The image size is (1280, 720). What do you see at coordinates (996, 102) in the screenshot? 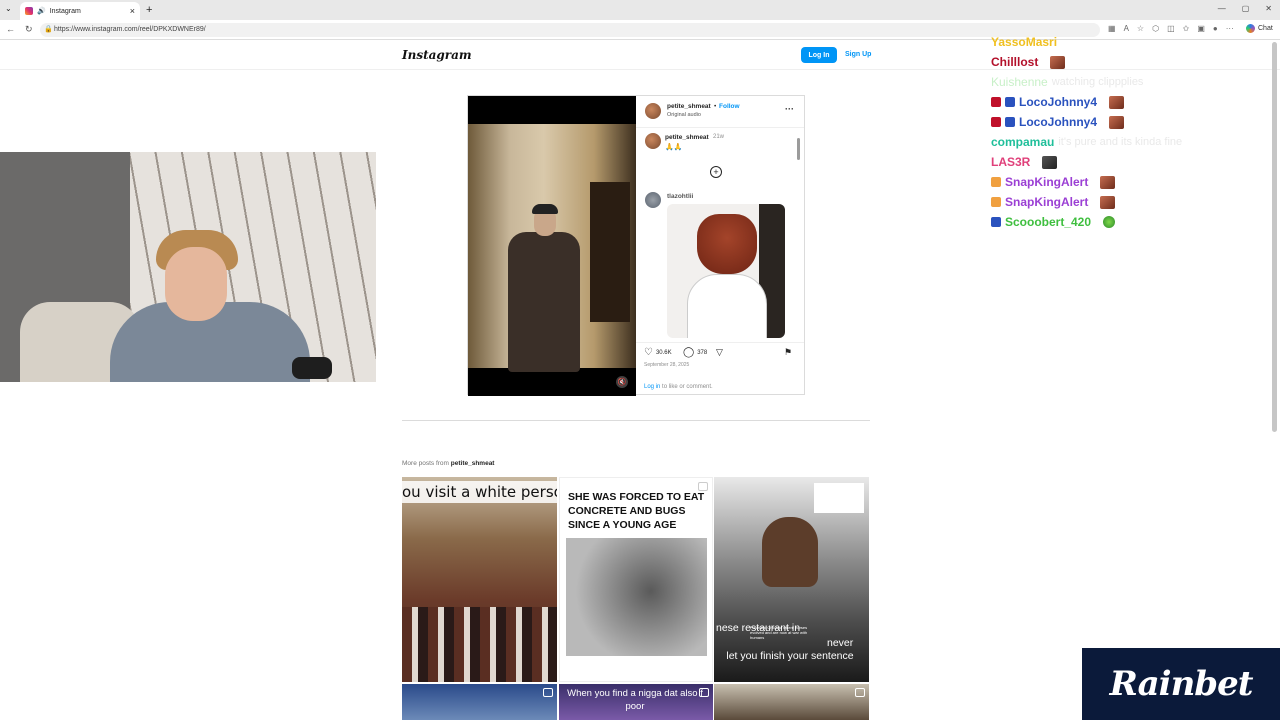
I see `mod-badge-icon` at bounding box center [996, 102].